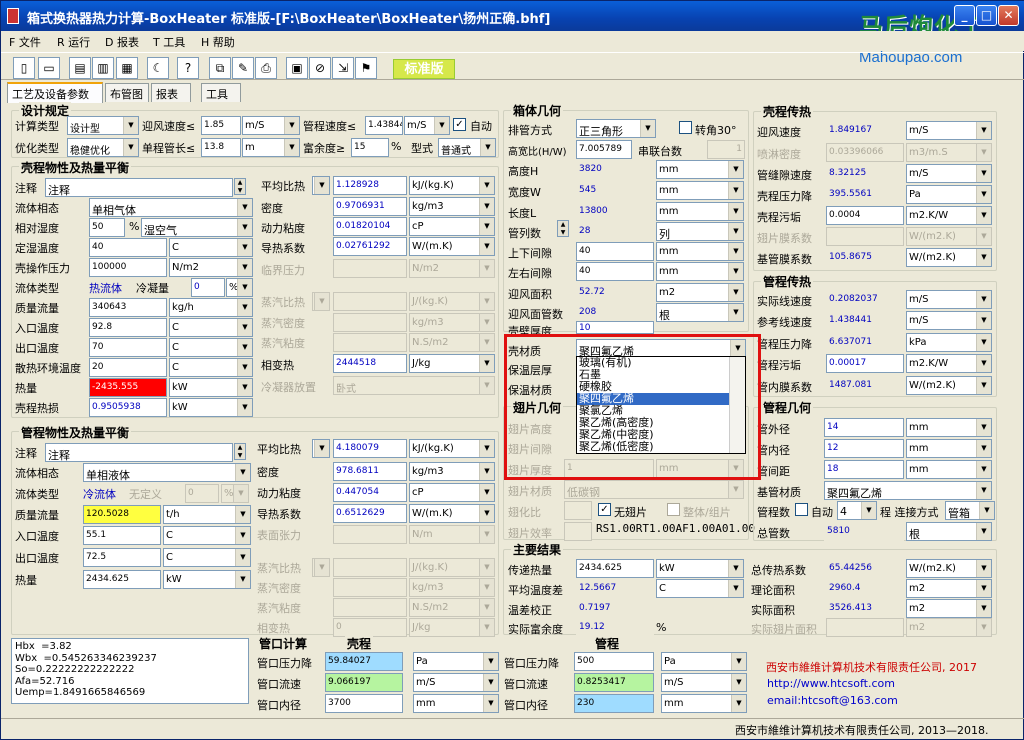  What do you see at coordinates (700, 312) in the screenshot?
I see `face-tubes-unit: 根 ▼` at bounding box center [700, 312].